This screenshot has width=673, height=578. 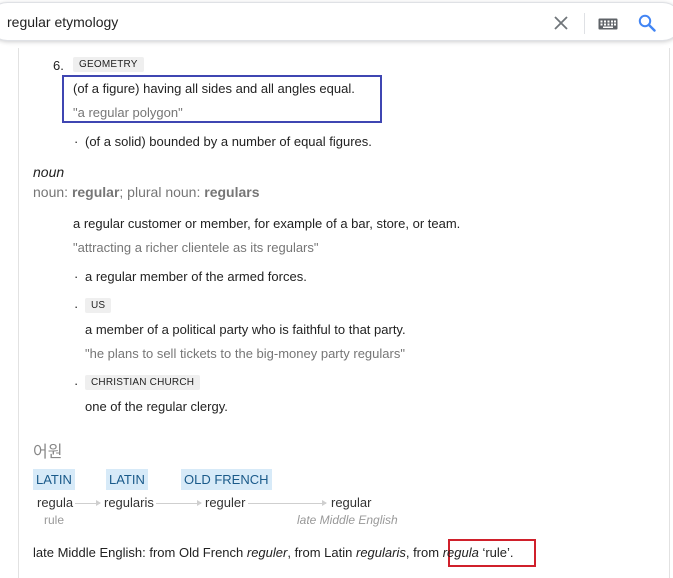 I want to click on search-input: regular etymology, so click(x=62, y=22).